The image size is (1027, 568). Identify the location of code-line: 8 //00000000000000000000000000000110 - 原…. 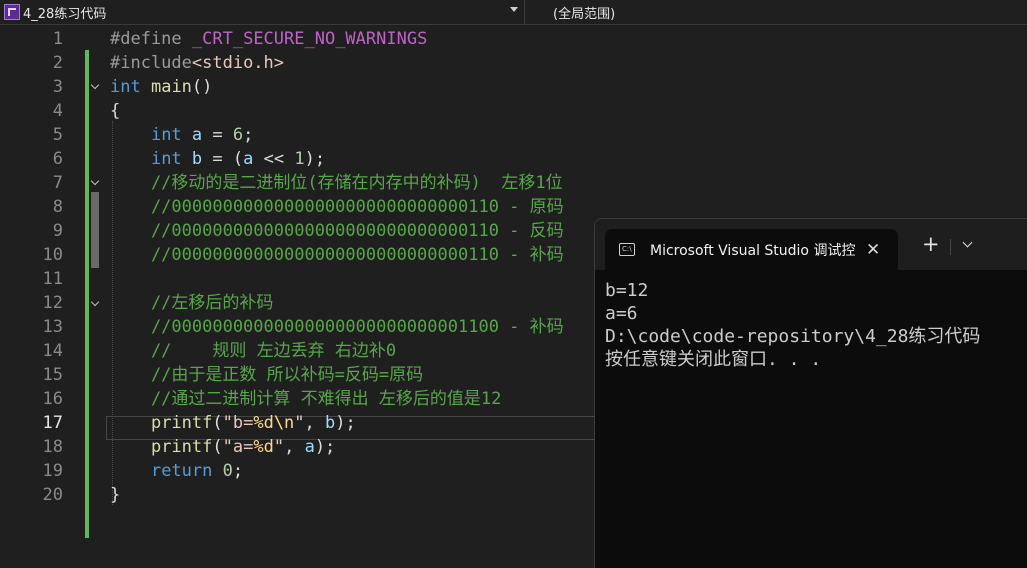
(513, 207).